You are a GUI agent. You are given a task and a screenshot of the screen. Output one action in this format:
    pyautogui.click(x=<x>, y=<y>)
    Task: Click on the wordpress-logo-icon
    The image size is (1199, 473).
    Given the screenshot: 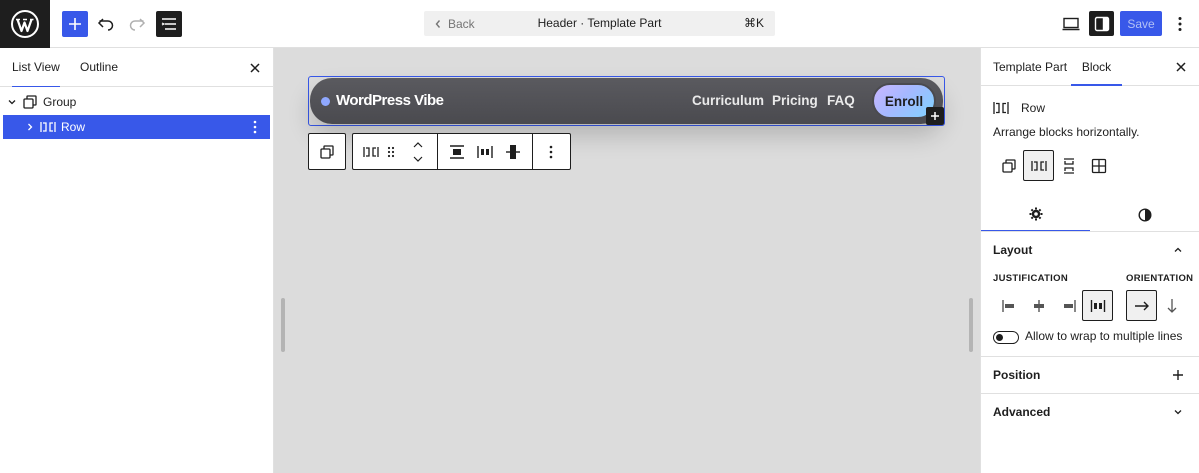 What is the action you would take?
    pyautogui.click(x=25, y=24)
    